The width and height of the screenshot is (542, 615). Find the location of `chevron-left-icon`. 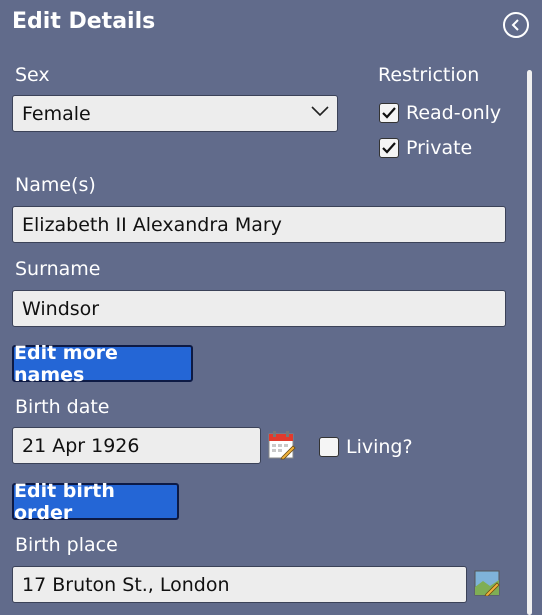

chevron-left-icon is located at coordinates (515, 25).